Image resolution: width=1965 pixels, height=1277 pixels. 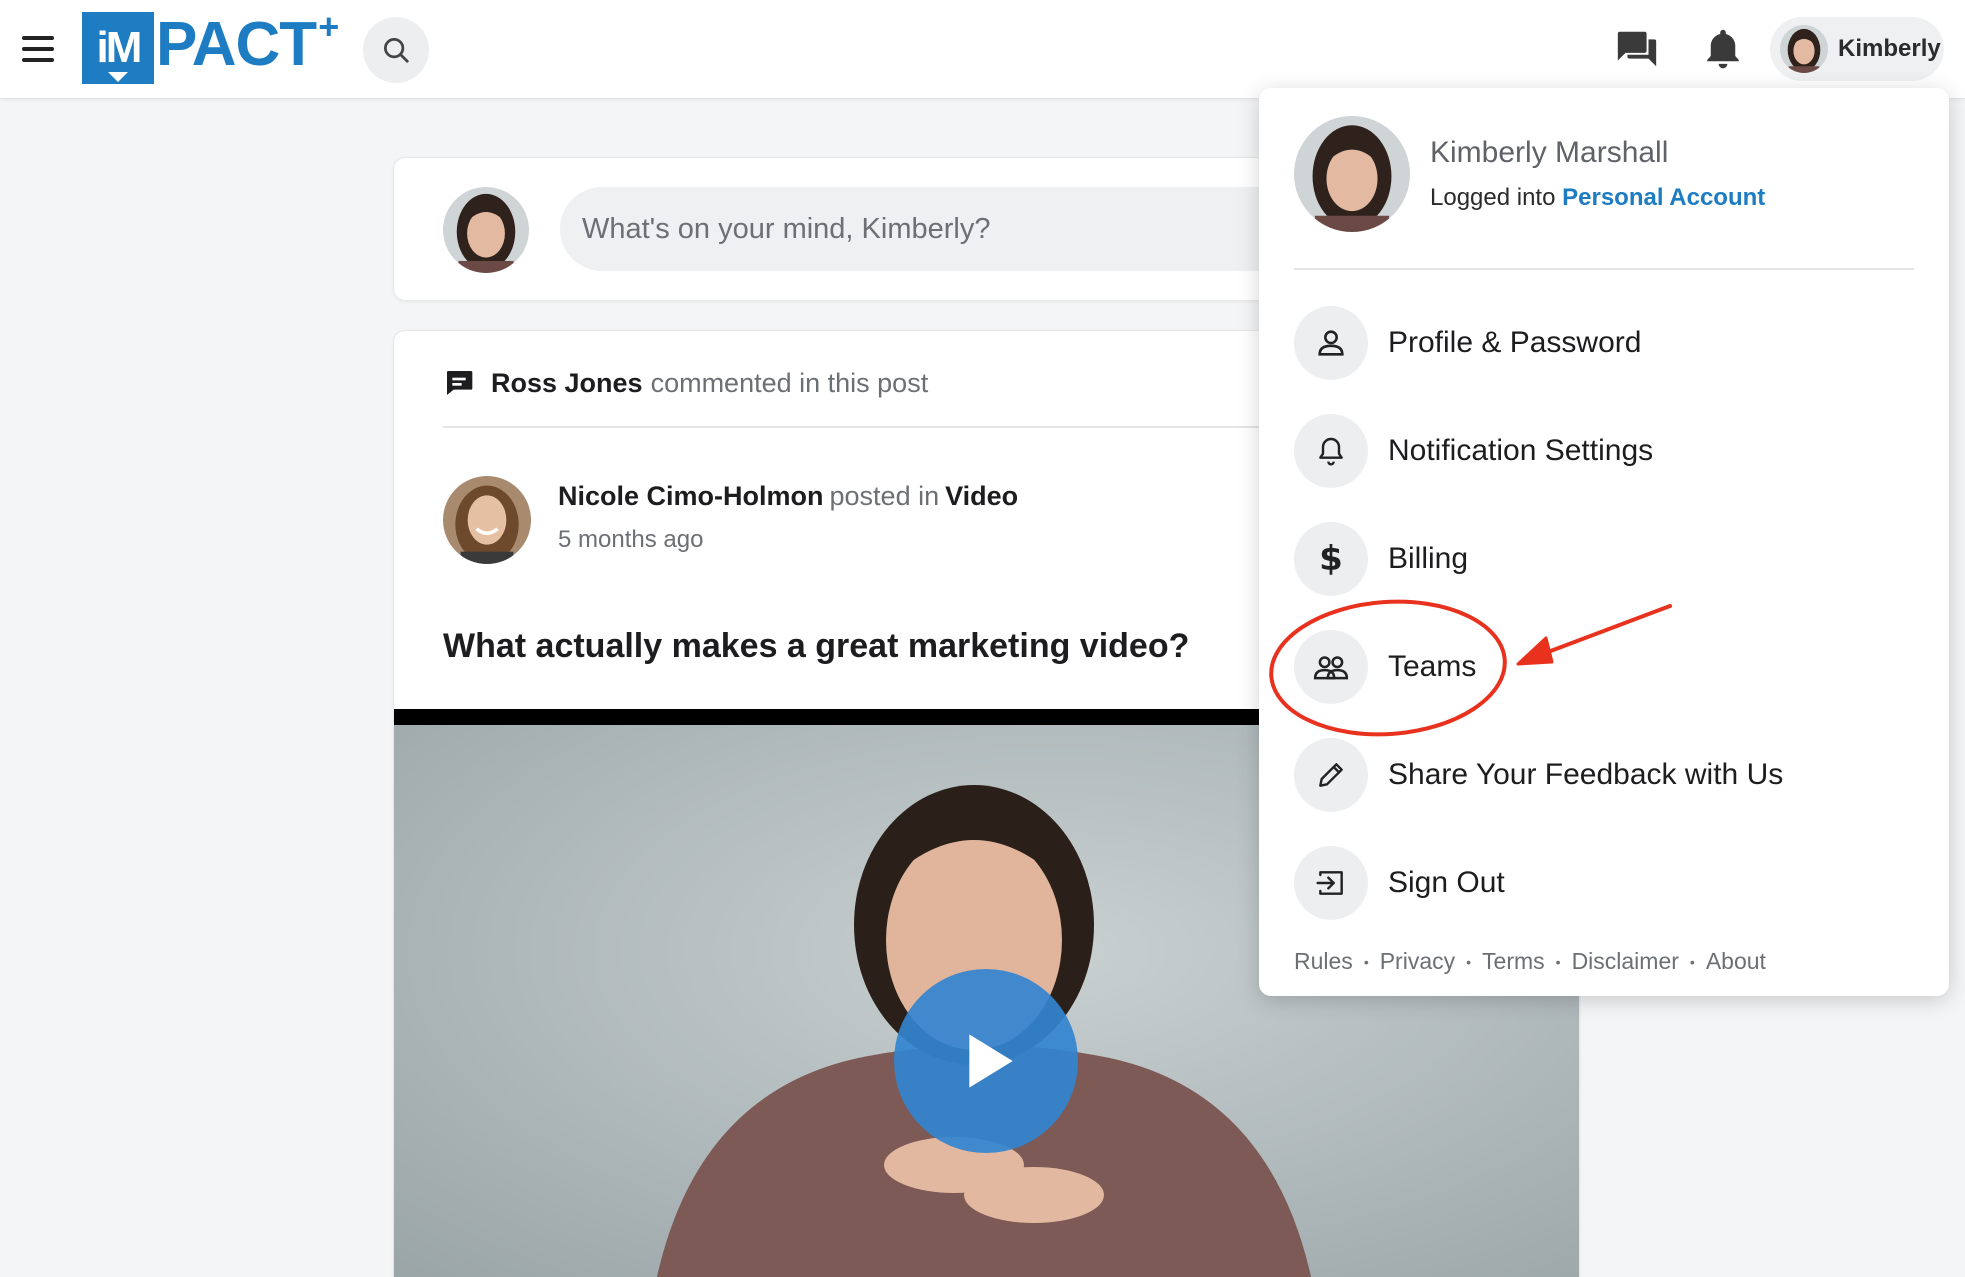 What do you see at coordinates (567, 383) in the screenshot?
I see `activity-actor: Ross Jones` at bounding box center [567, 383].